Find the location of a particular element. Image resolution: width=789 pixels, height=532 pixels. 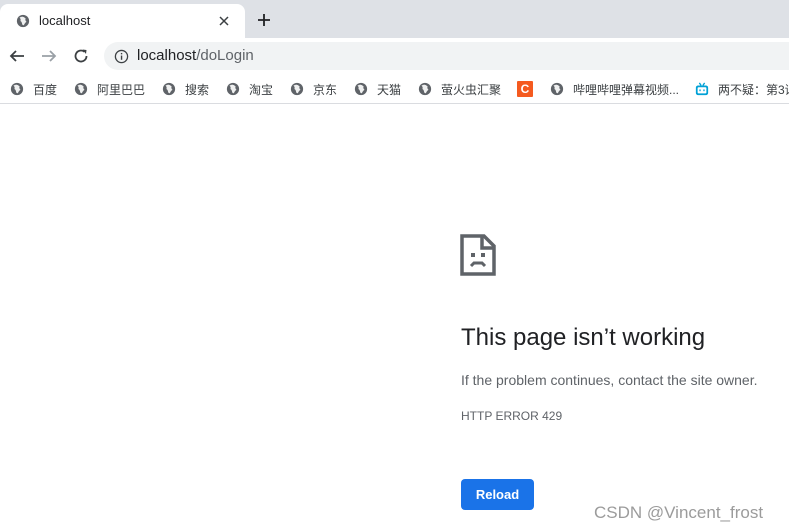

address-bar: localhost/doLogin is located at coordinates (446, 56).